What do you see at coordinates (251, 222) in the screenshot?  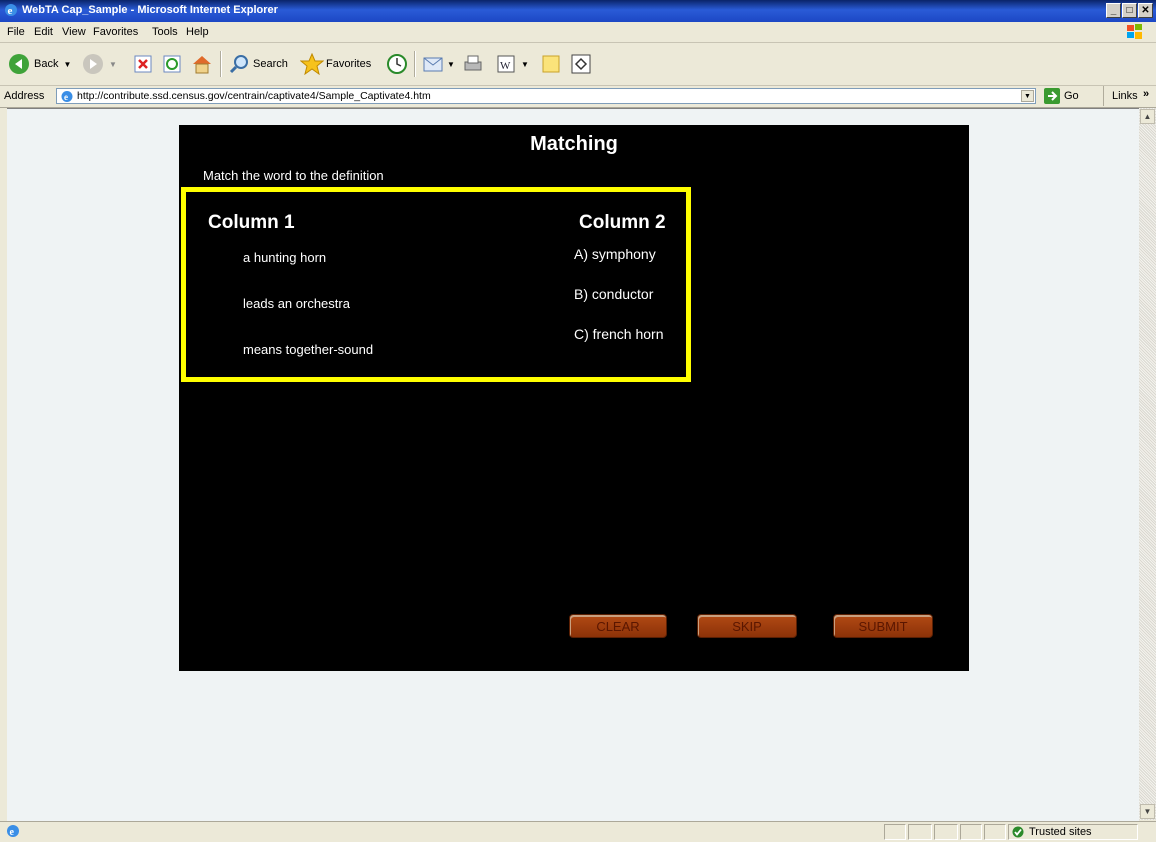 I see `column1-header: Column 1` at bounding box center [251, 222].